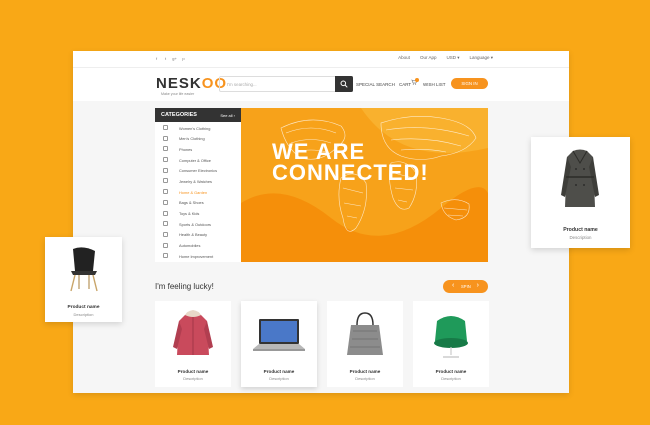  Describe the element at coordinates (191, 203) in the screenshot. I see `category-label: Bags & Shoes` at that location.